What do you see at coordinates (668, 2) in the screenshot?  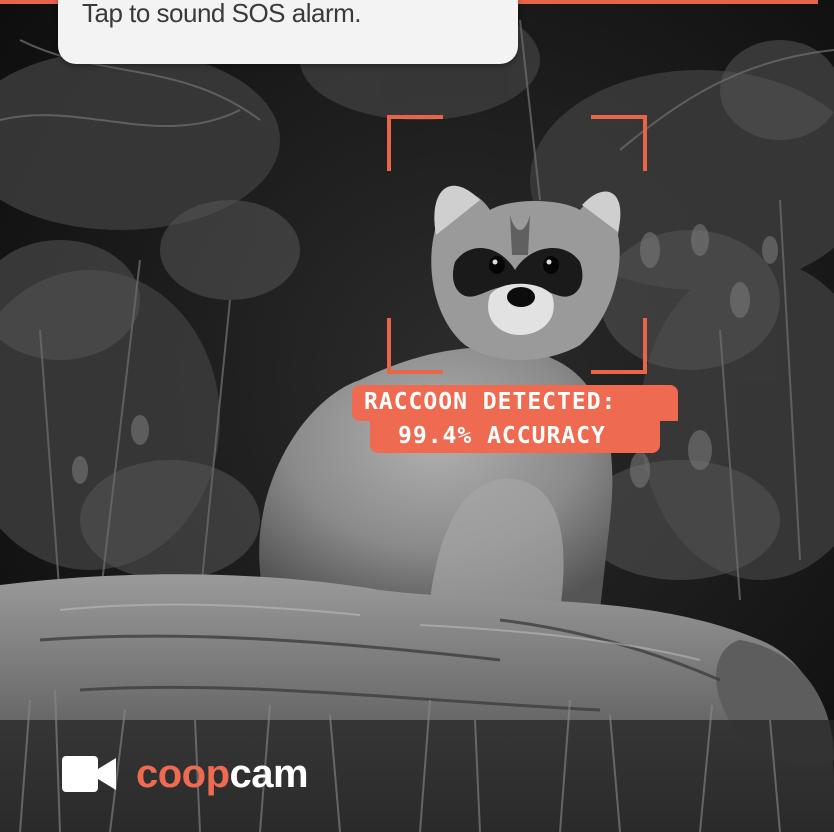 I see `top-accent-bar-right` at bounding box center [668, 2].